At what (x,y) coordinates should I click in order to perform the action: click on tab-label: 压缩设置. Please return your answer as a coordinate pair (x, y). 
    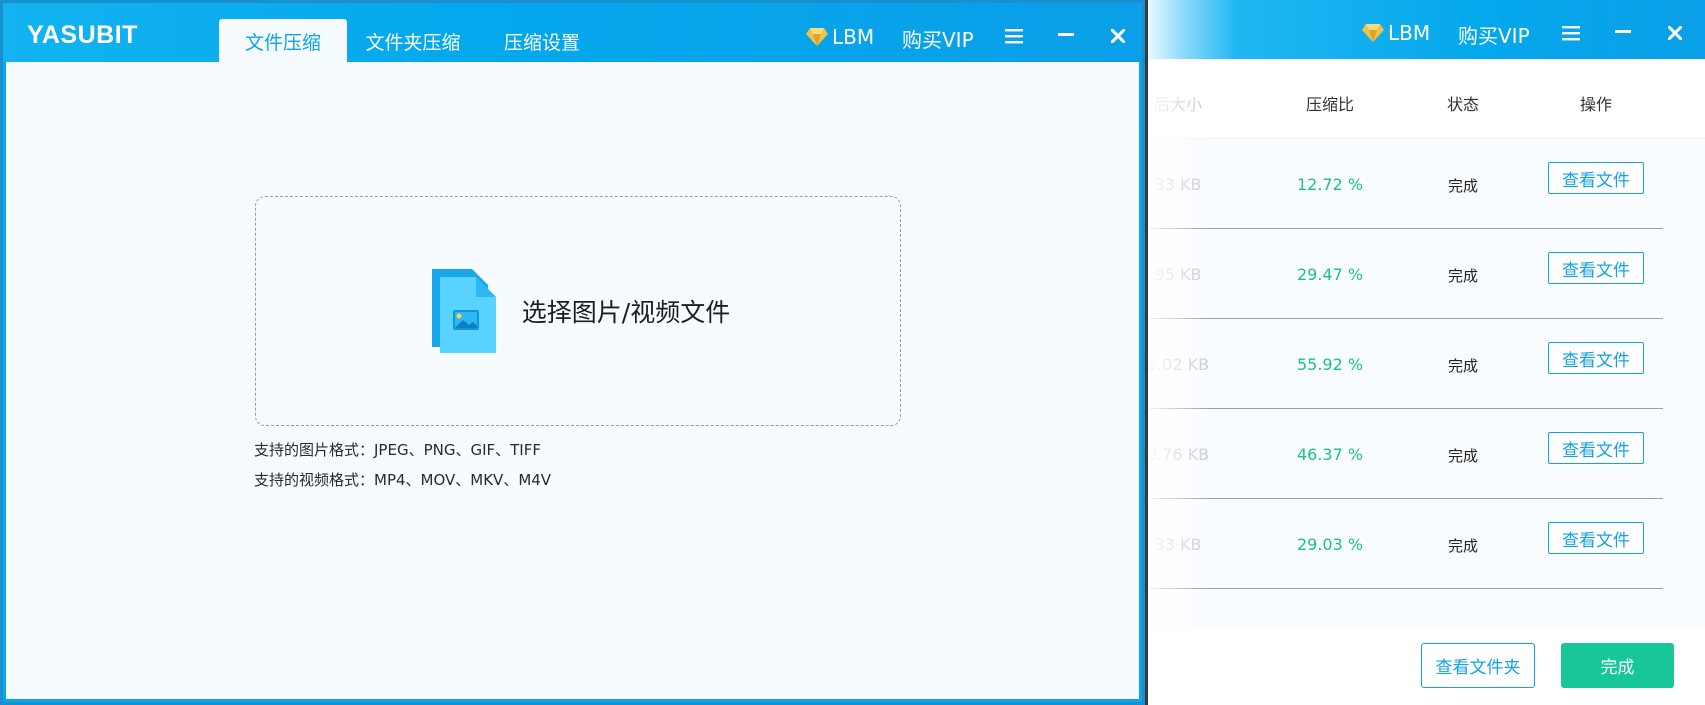
    Looking at the image, I should click on (541, 42).